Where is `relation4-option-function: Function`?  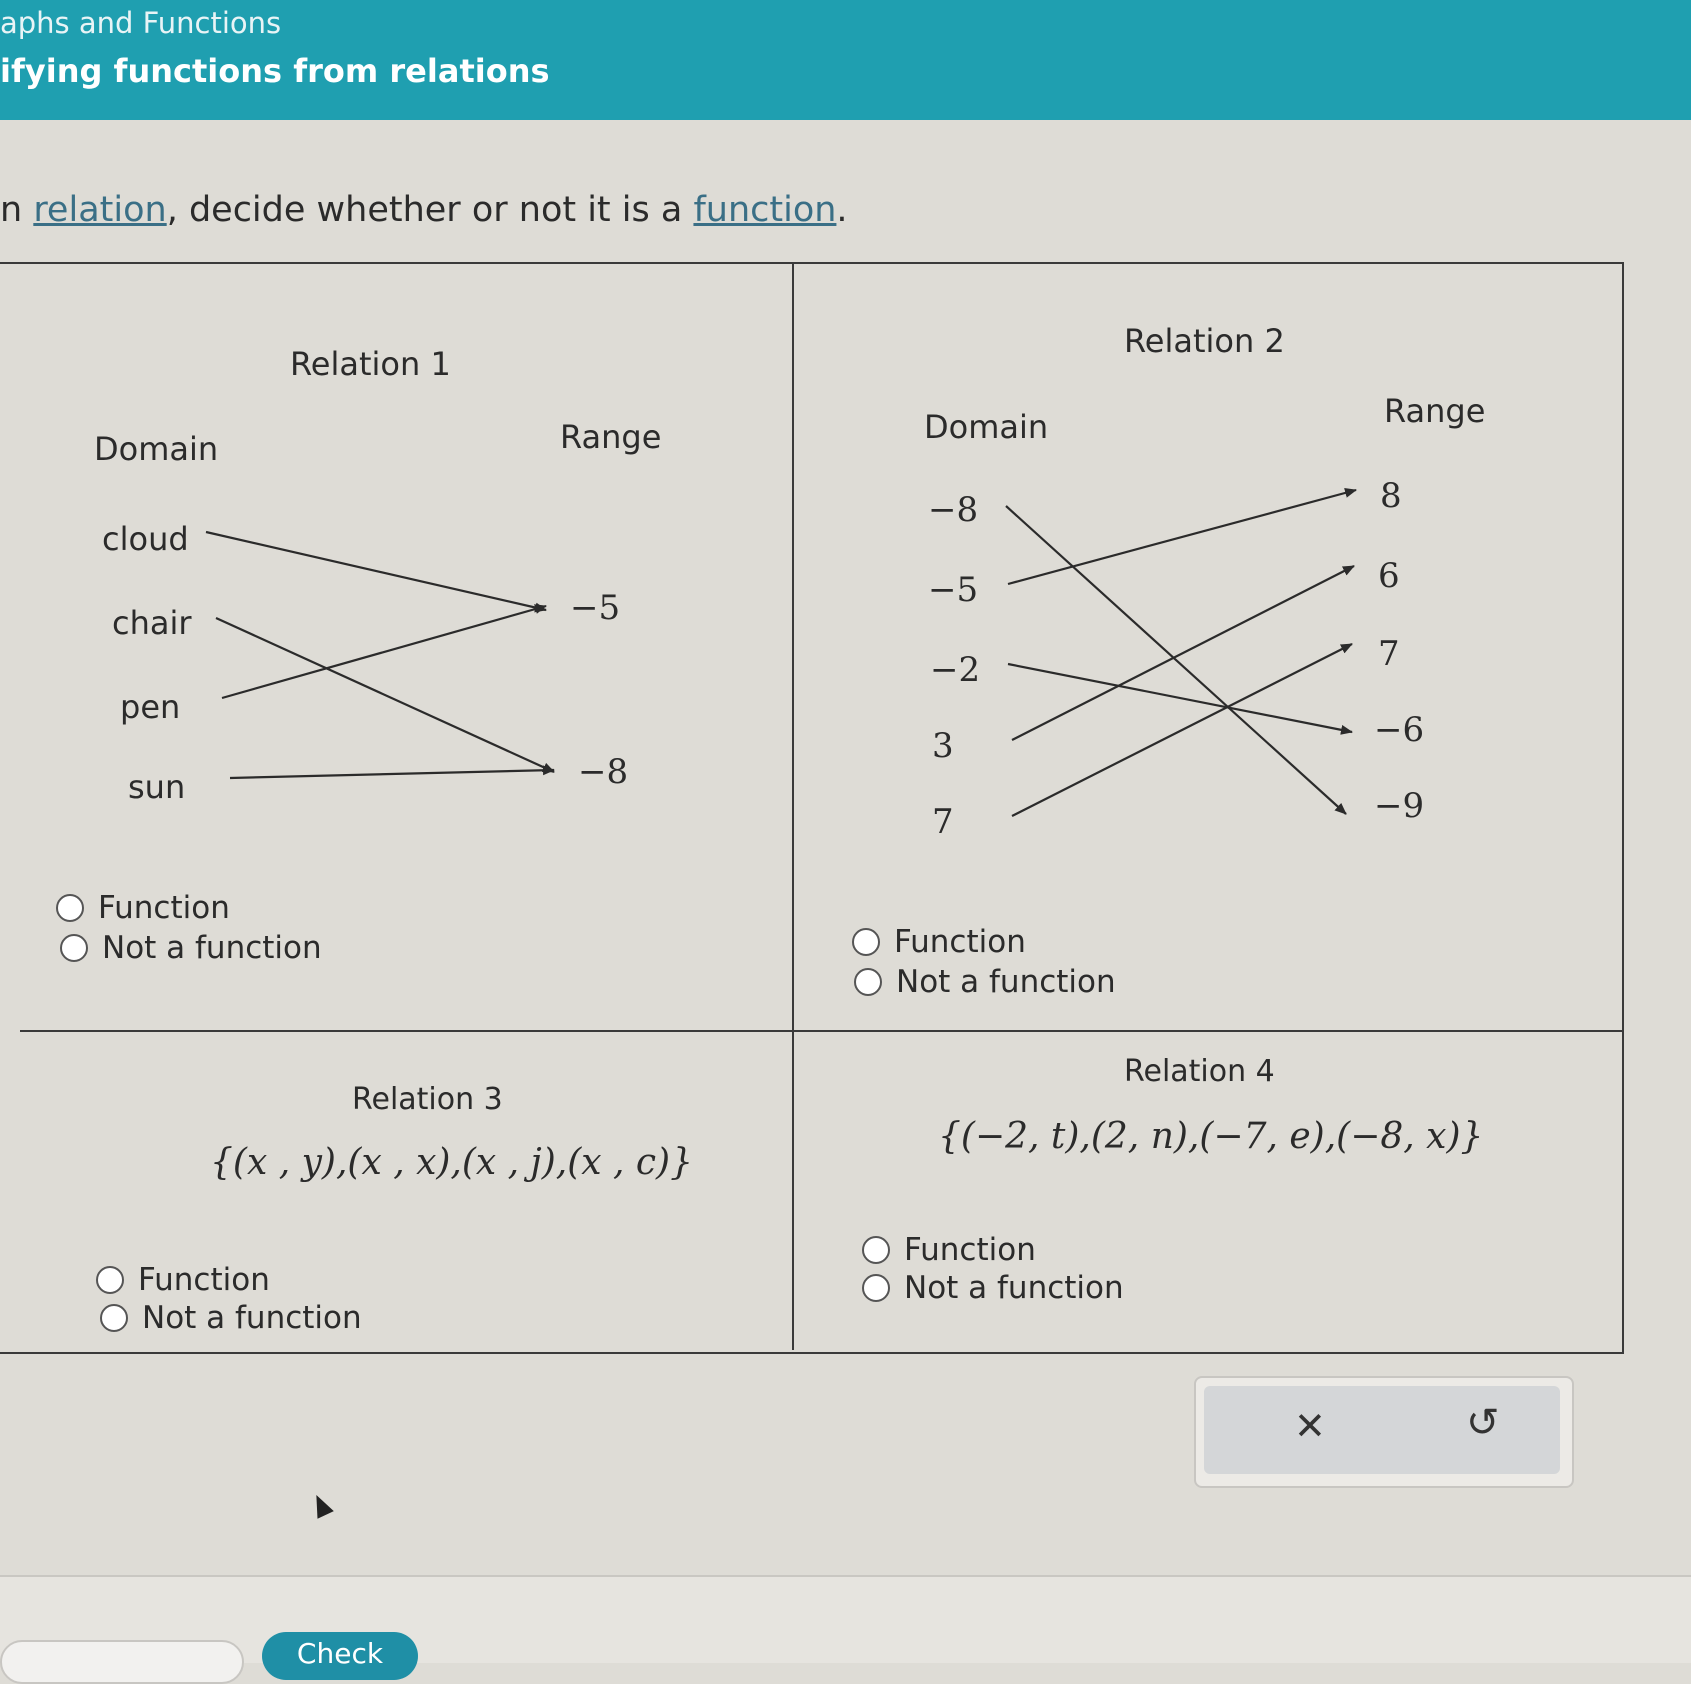
relation4-option-function: Function is located at coordinates (949, 1250).